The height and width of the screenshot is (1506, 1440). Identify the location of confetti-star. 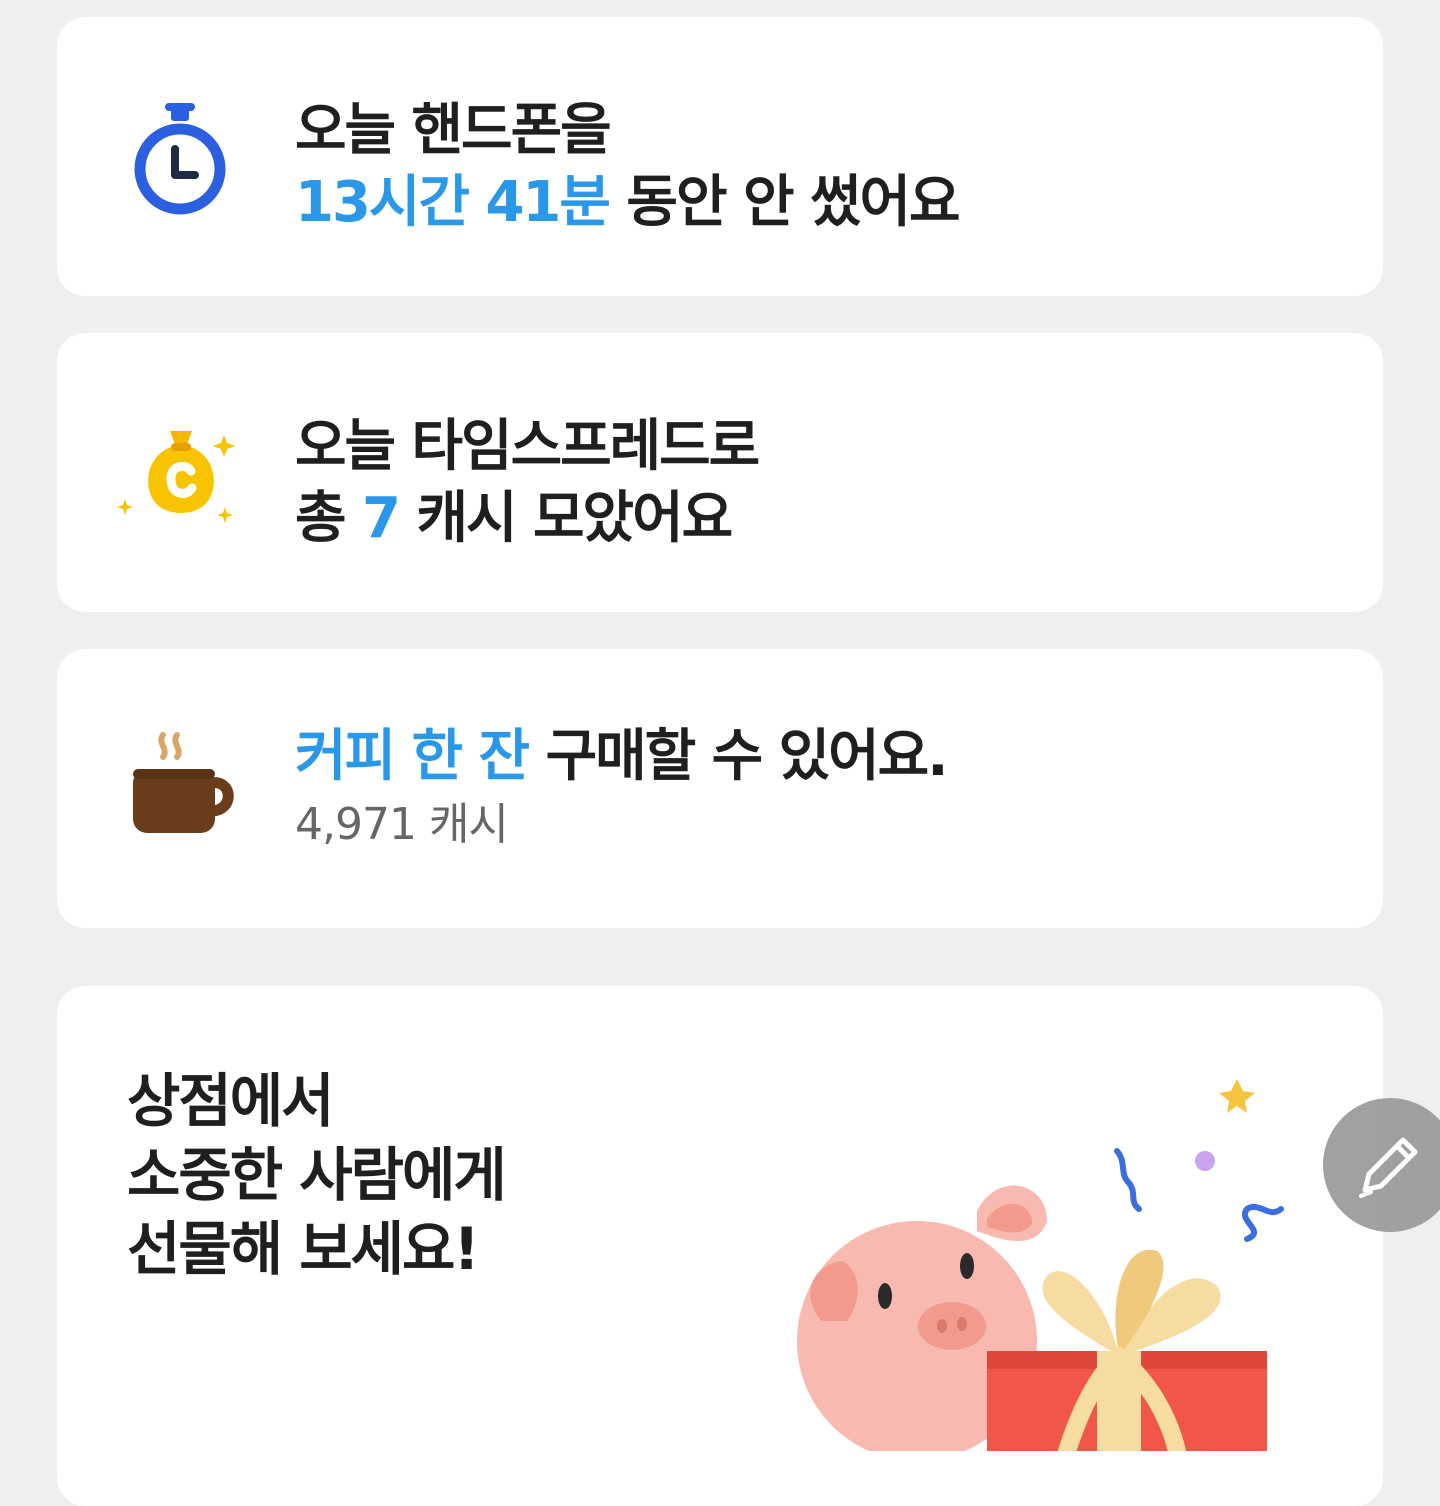
(1237, 1096).